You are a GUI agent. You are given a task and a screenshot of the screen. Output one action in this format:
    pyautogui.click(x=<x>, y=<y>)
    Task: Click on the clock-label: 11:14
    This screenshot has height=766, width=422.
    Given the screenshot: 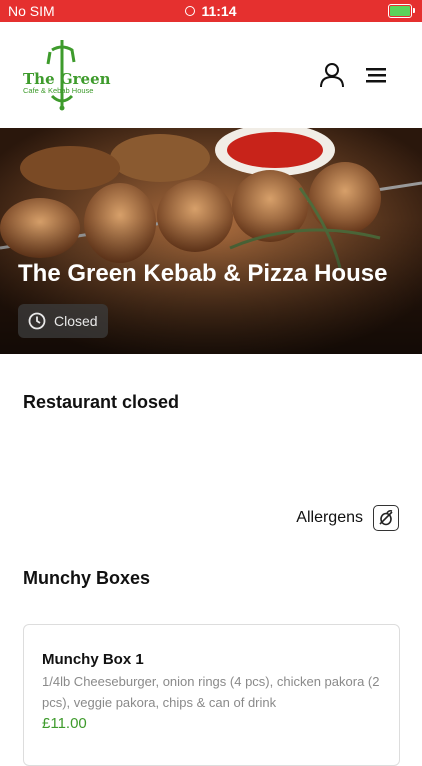 What is the action you would take?
    pyautogui.click(x=219, y=11)
    